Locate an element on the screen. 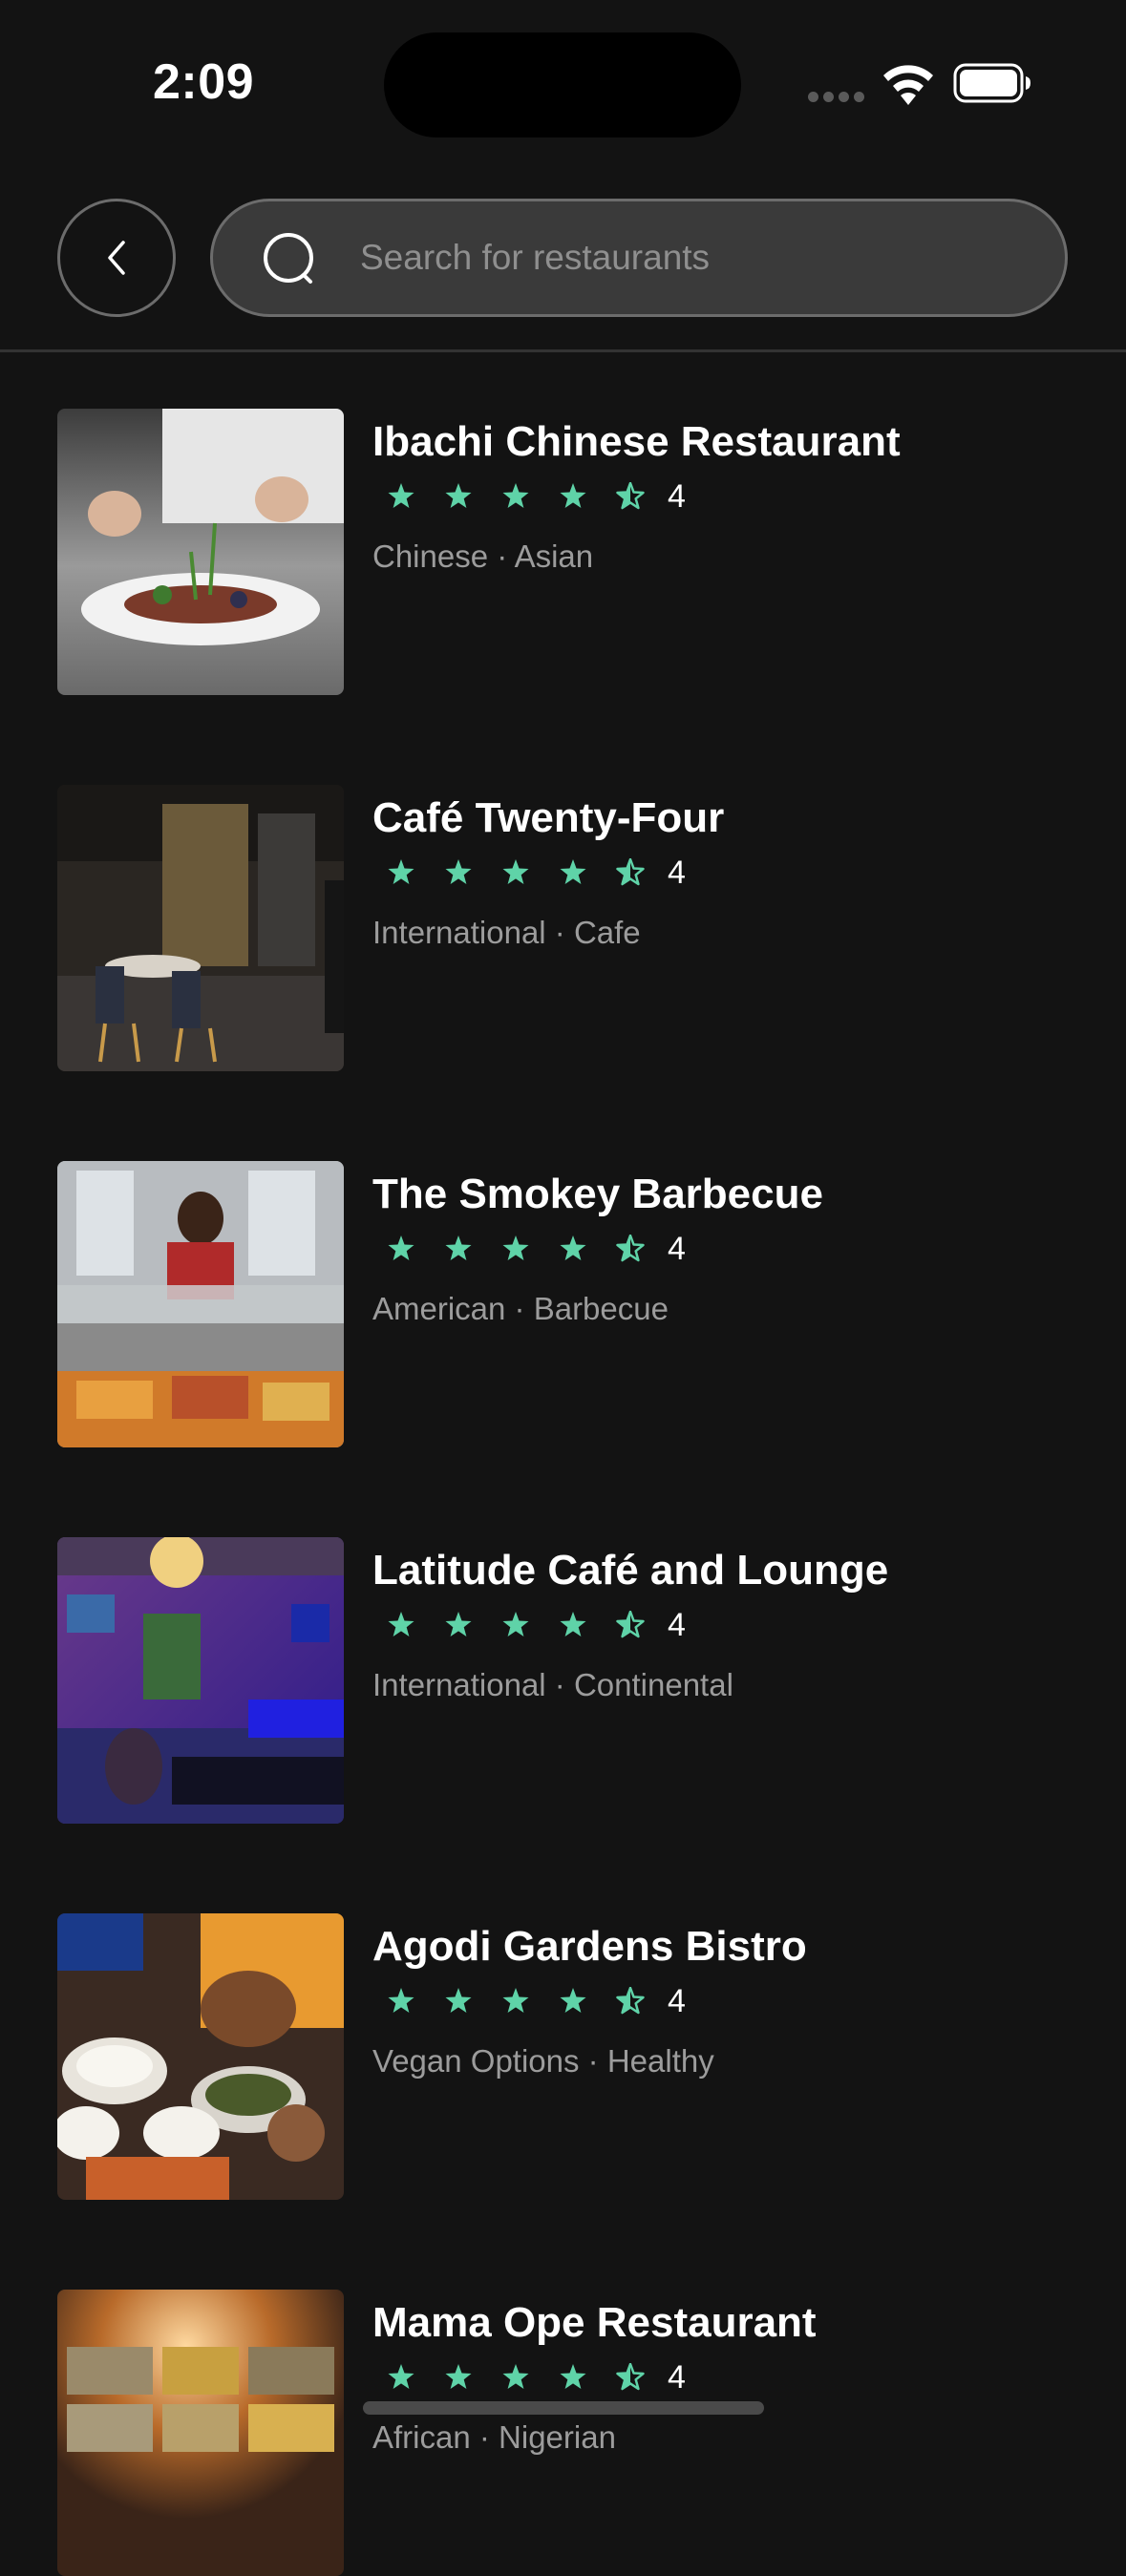 The height and width of the screenshot is (2576, 1126). restaurant-name: The Smokey Barbecue is located at coordinates (597, 1194).